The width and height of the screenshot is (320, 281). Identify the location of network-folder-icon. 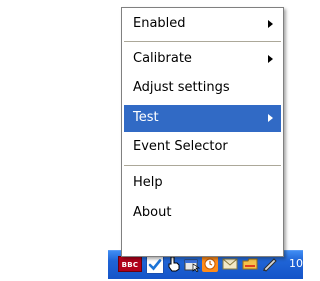
(250, 264).